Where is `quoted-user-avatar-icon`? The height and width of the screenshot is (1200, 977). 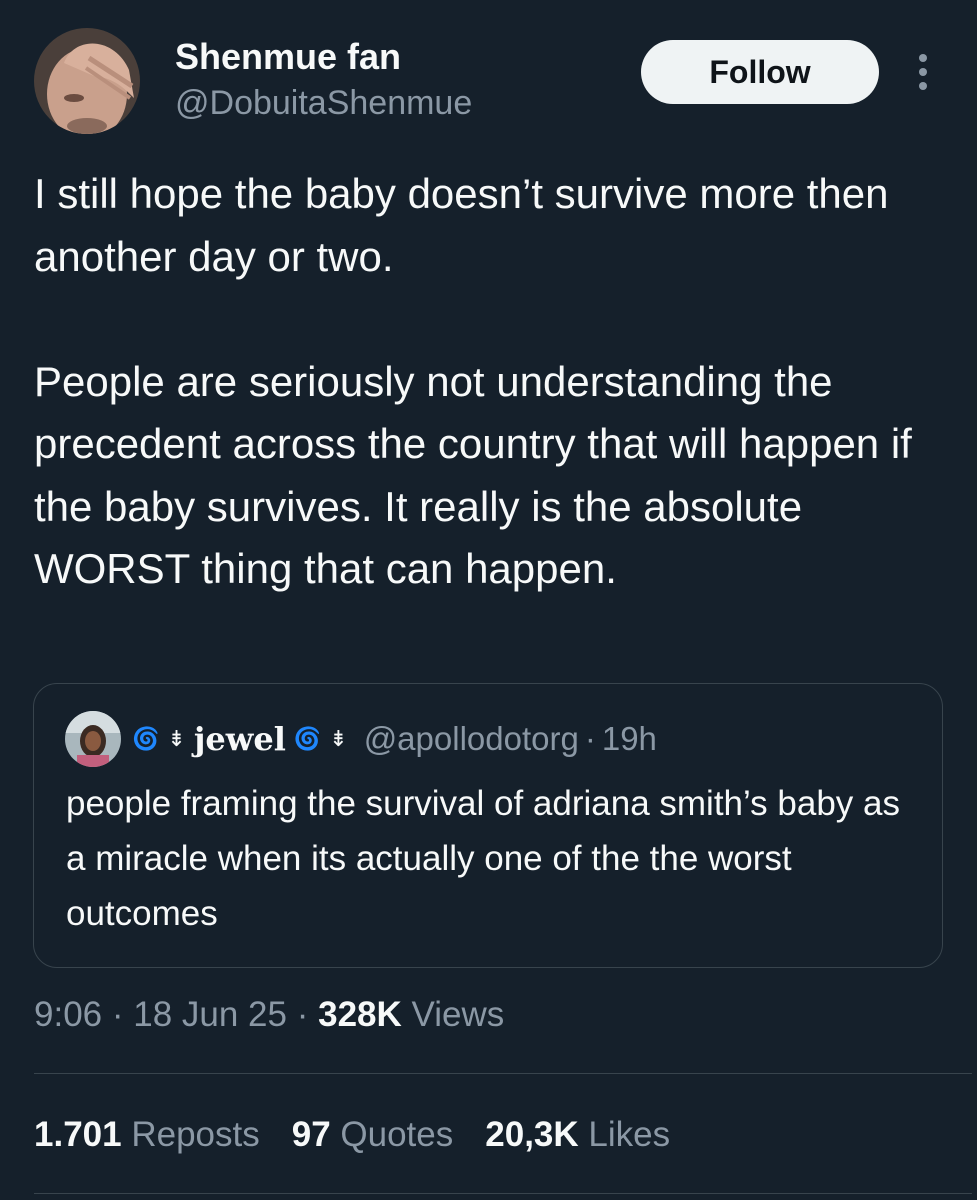 quoted-user-avatar-icon is located at coordinates (93, 739).